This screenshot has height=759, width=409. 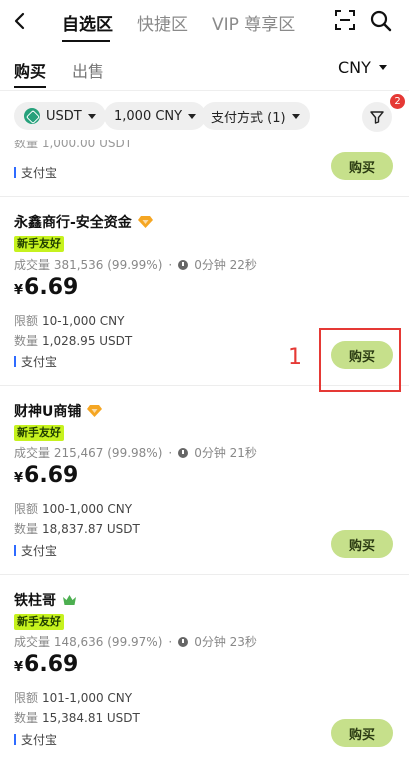 What do you see at coordinates (30, 87) in the screenshot?
I see `buy-tab-indicator` at bounding box center [30, 87].